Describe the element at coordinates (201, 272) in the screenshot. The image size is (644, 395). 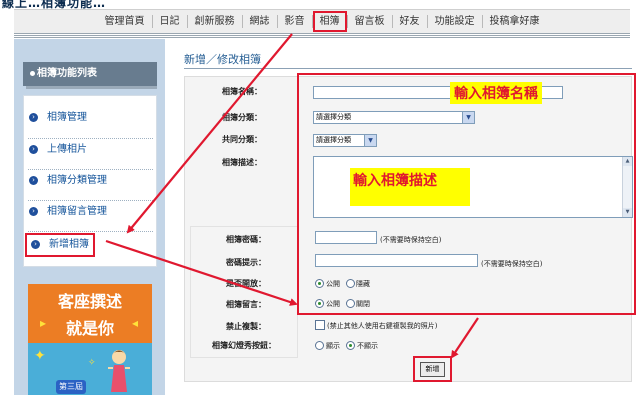
I see `arrow-sidebar-to-form` at that location.